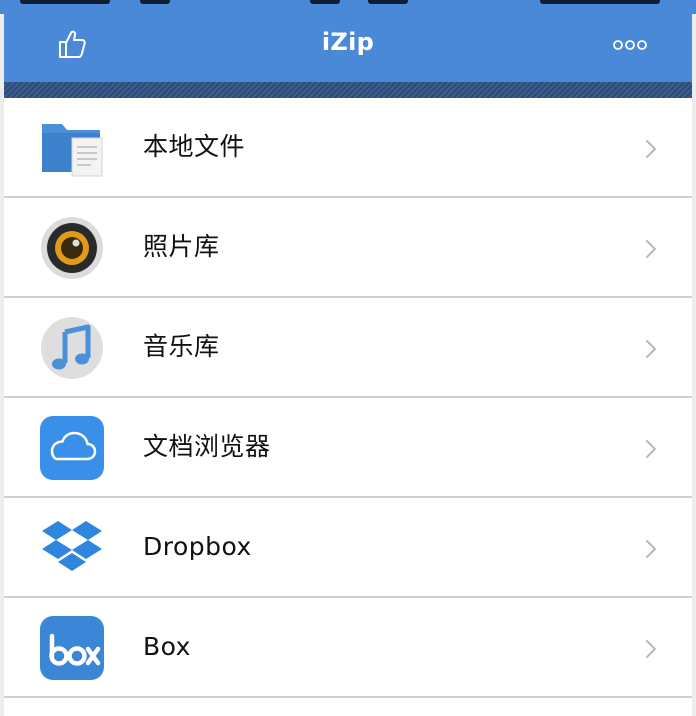 The image size is (696, 716). What do you see at coordinates (348, 707) in the screenshot?
I see `list-item-partial` at bounding box center [348, 707].